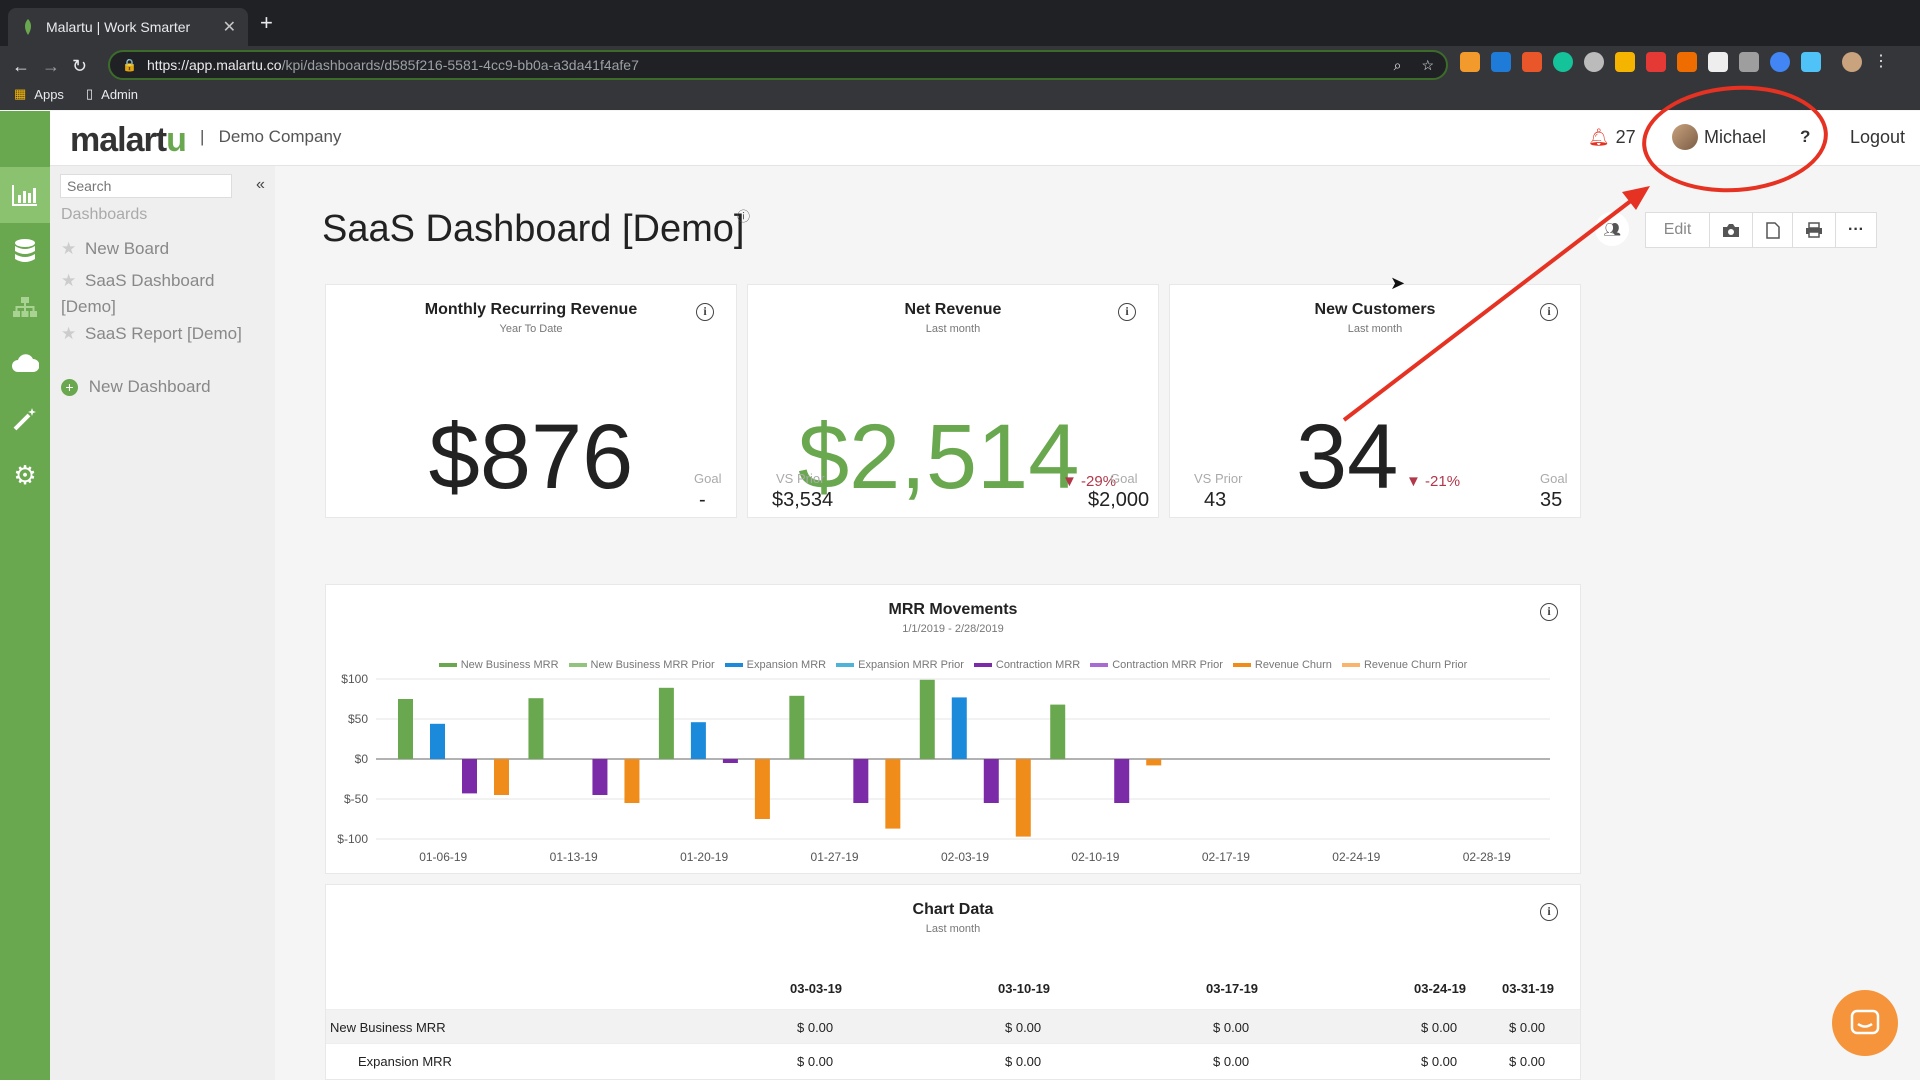  Describe the element at coordinates (388, 1027) in the screenshot. I see `row-label: New Business MRR` at that location.